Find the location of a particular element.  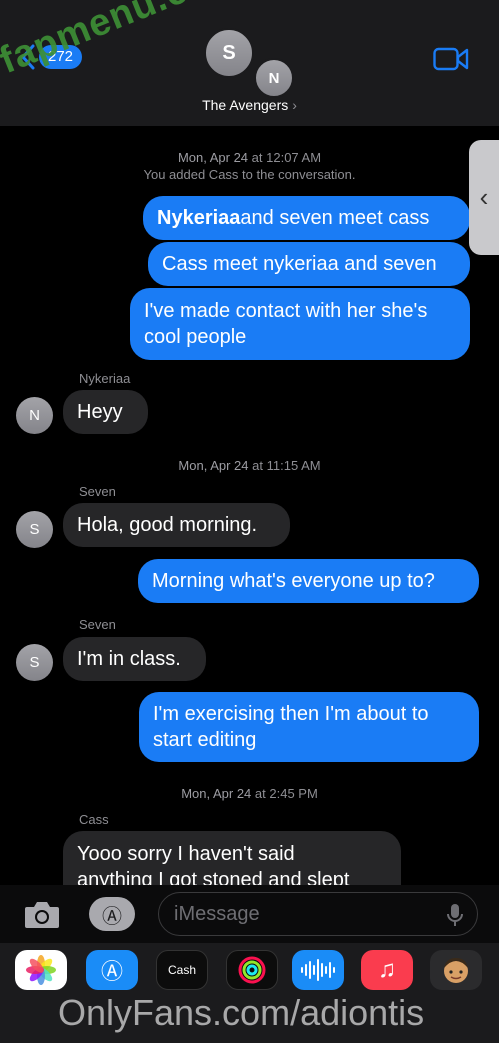

group-avatar: S N is located at coordinates (252, 62).